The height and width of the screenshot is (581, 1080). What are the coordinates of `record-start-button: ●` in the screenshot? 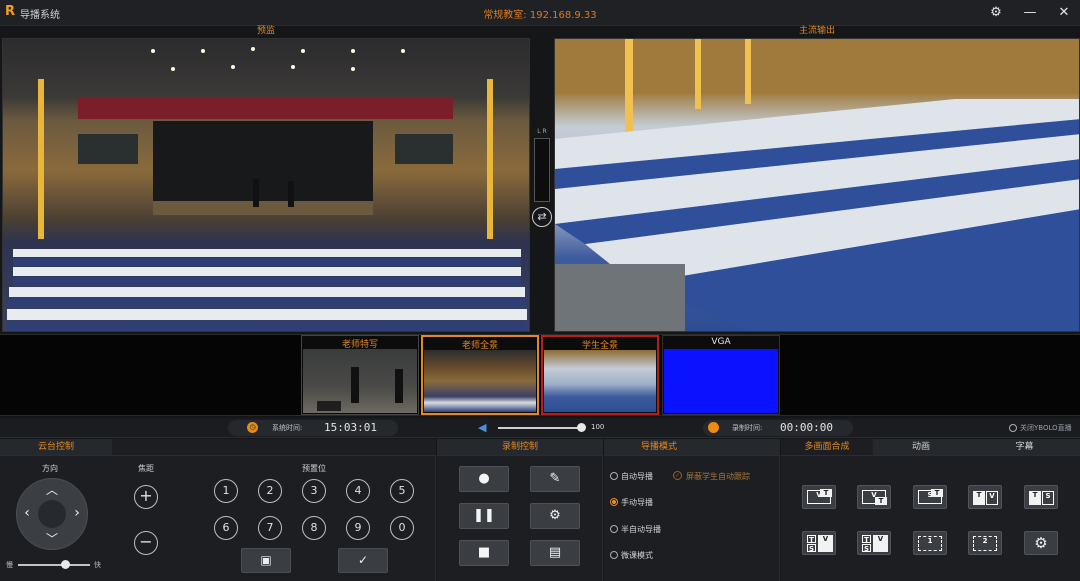 It's located at (484, 479).